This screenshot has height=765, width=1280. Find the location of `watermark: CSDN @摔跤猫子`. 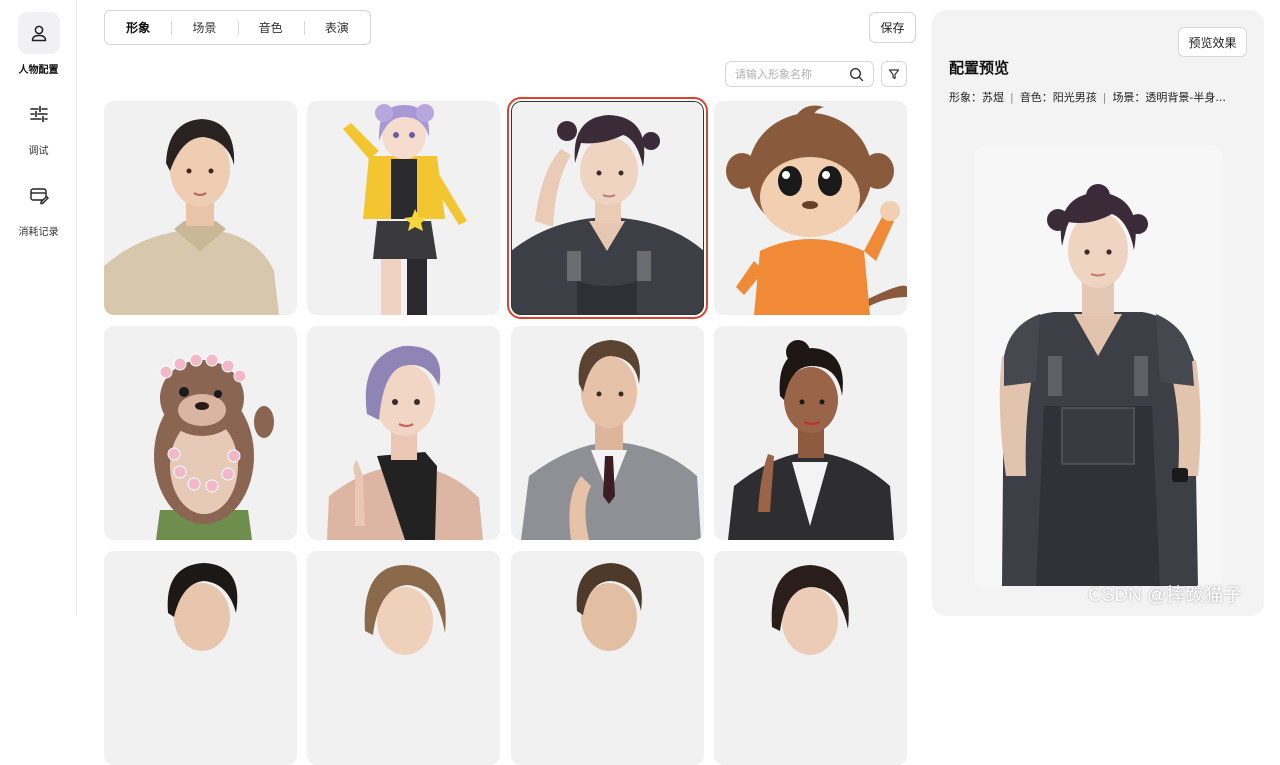

watermark: CSDN @摔跤猫子 is located at coordinates (1165, 595).